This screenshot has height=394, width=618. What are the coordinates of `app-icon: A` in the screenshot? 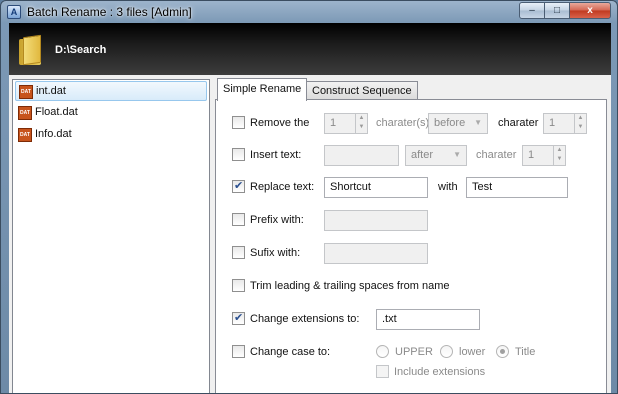 It's located at (14, 12).